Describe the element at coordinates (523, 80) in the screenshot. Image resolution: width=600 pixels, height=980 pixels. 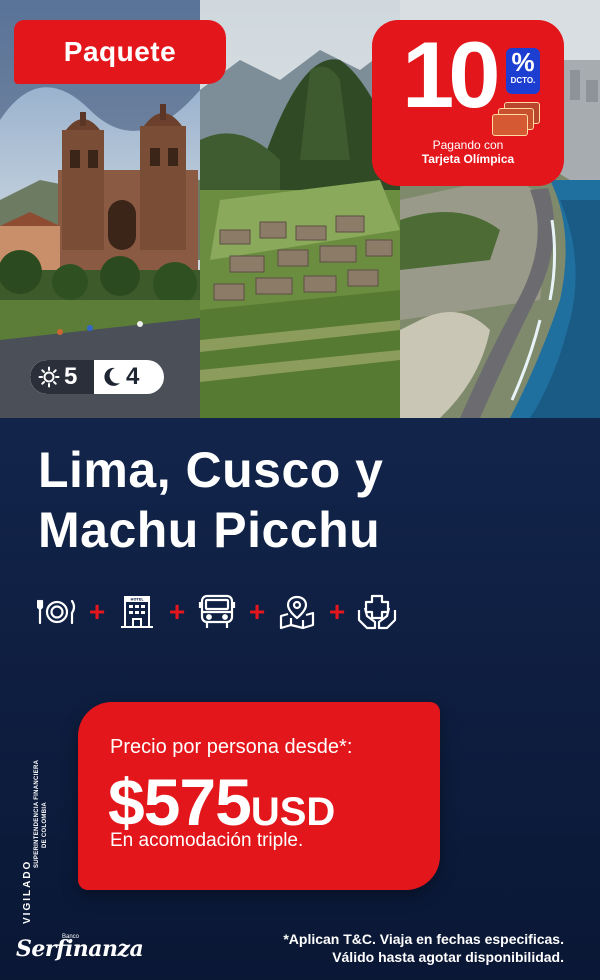
I see `discount-label: DCTO.` at that location.